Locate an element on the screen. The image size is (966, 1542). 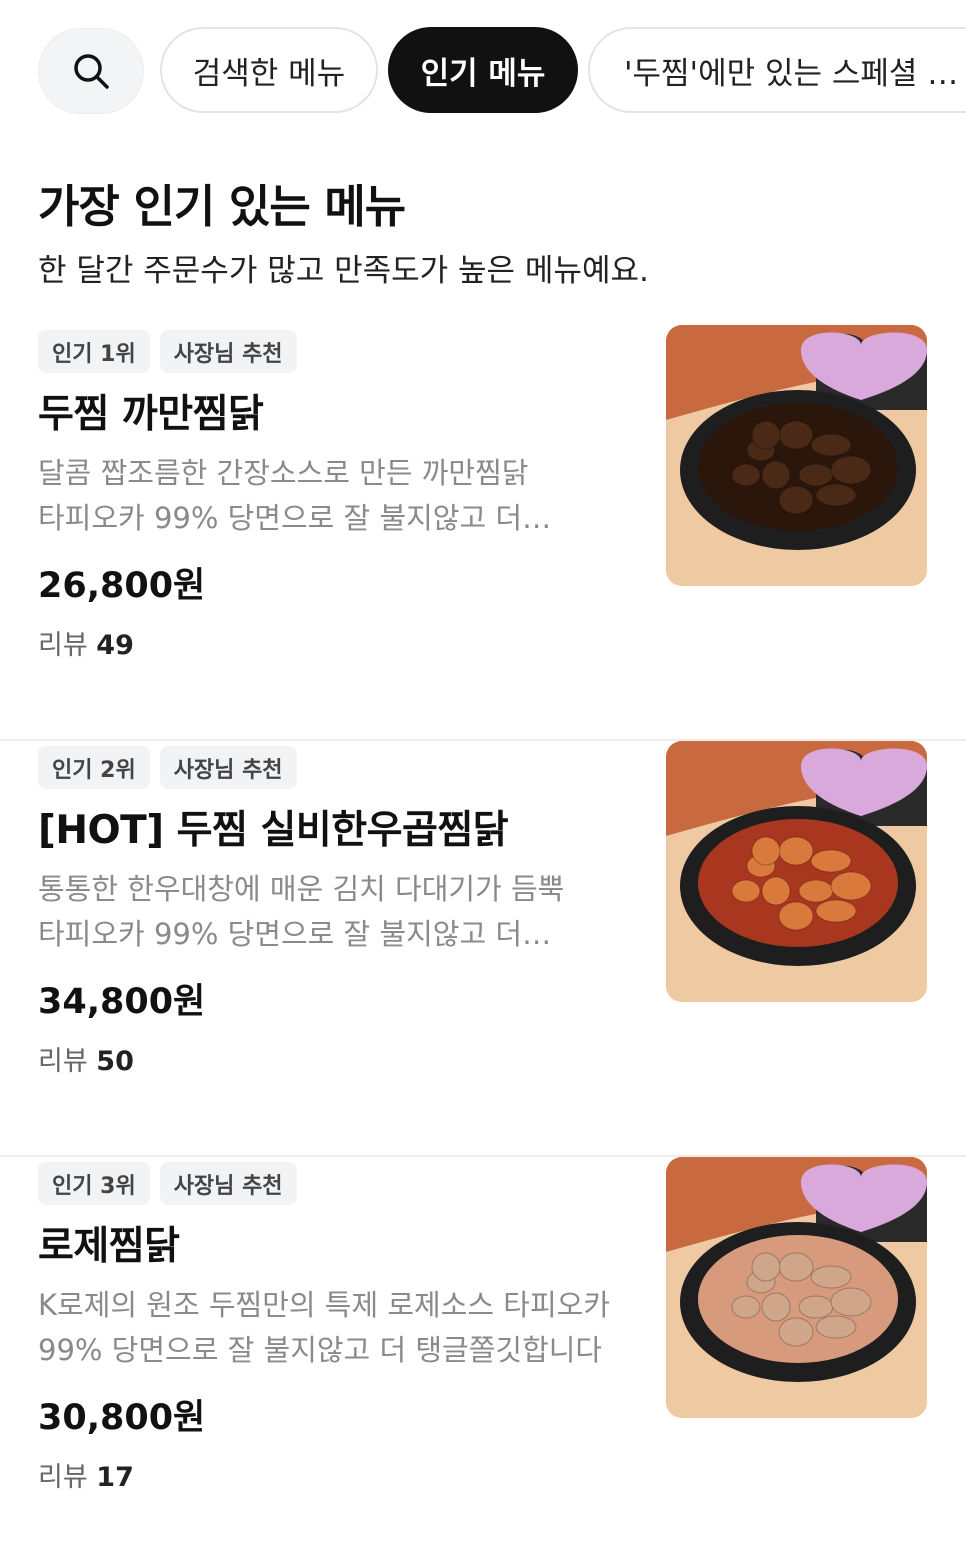
menu-name: [HOT] 두찜 실비한우곱찜닭 is located at coordinates (273, 830).